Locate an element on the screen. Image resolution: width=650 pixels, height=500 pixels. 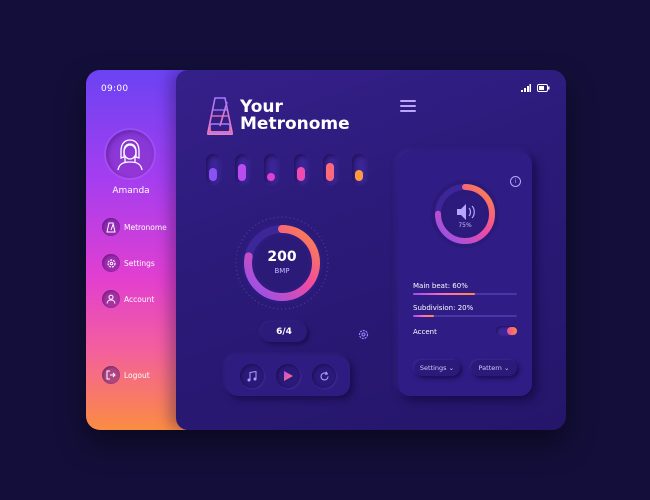
volume-dial: 75% is located at coordinates (465, 214).